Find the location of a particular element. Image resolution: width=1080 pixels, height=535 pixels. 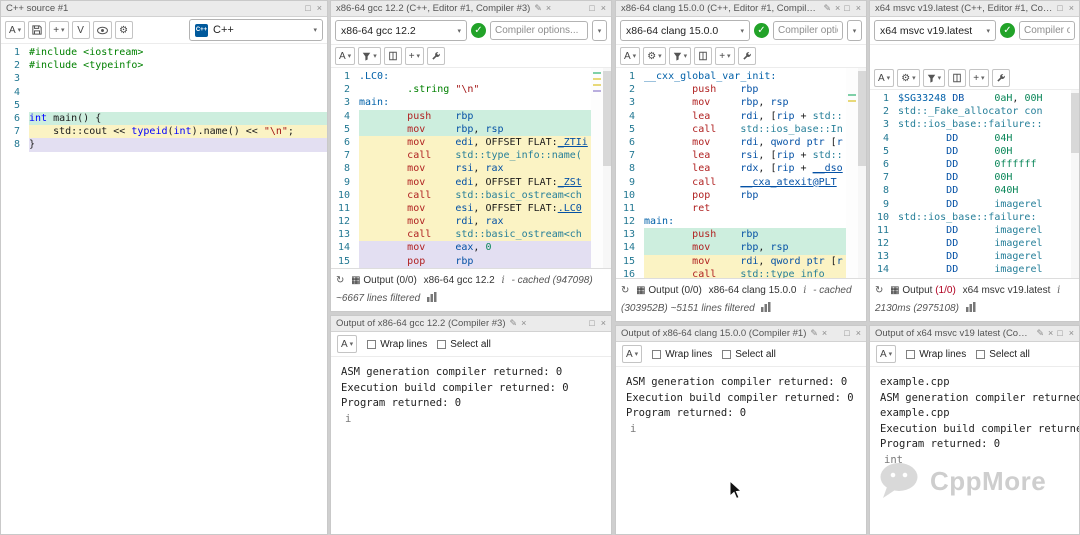

code-line: 5 call std::ios_base::In is located at coordinates (731, 129).